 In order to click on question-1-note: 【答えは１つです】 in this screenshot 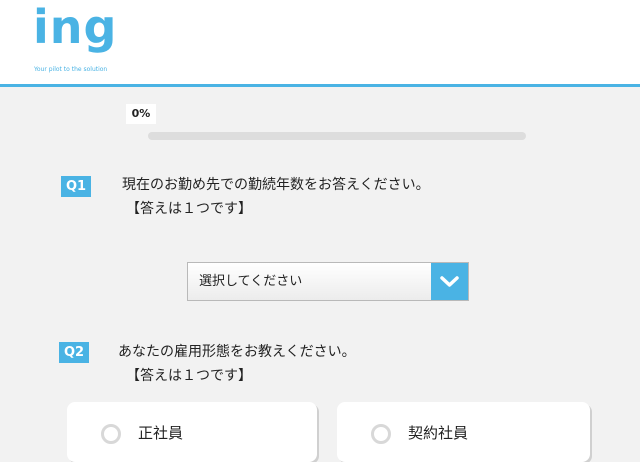, I will do `click(189, 209)`.